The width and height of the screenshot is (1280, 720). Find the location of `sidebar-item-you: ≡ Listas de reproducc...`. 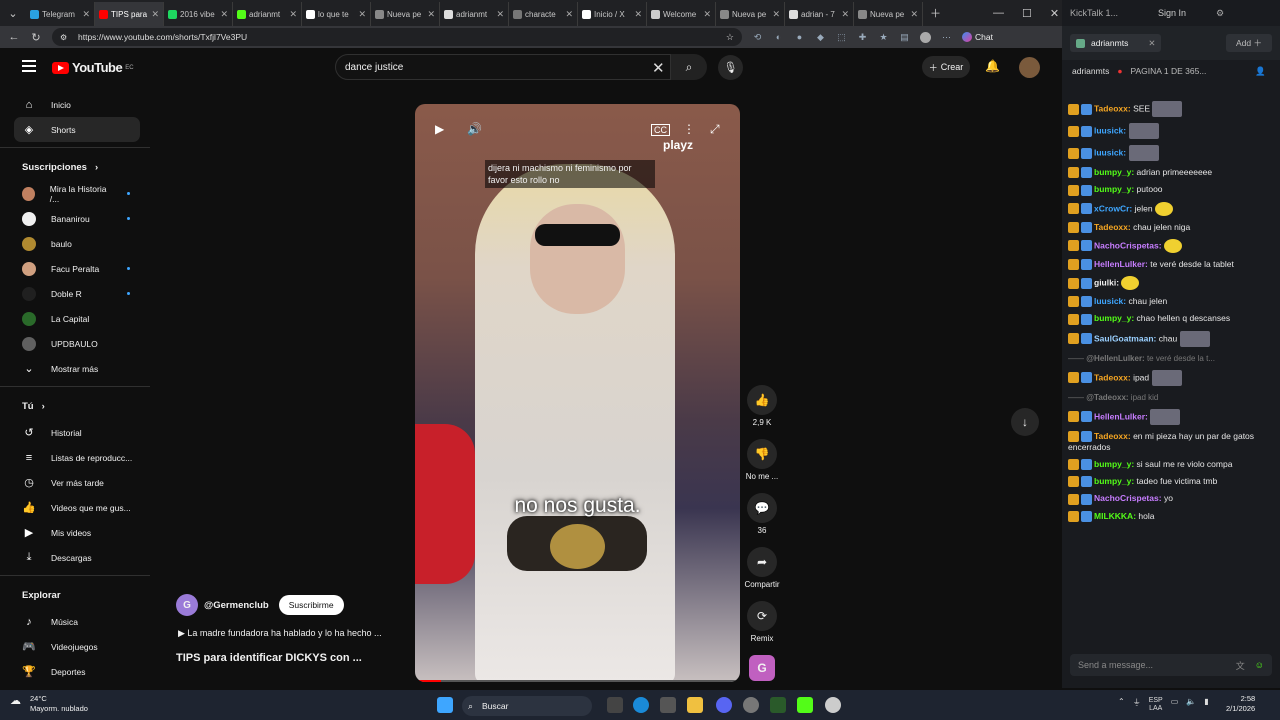

sidebar-item-you: ≡ Listas de reproducc... is located at coordinates (75, 457).